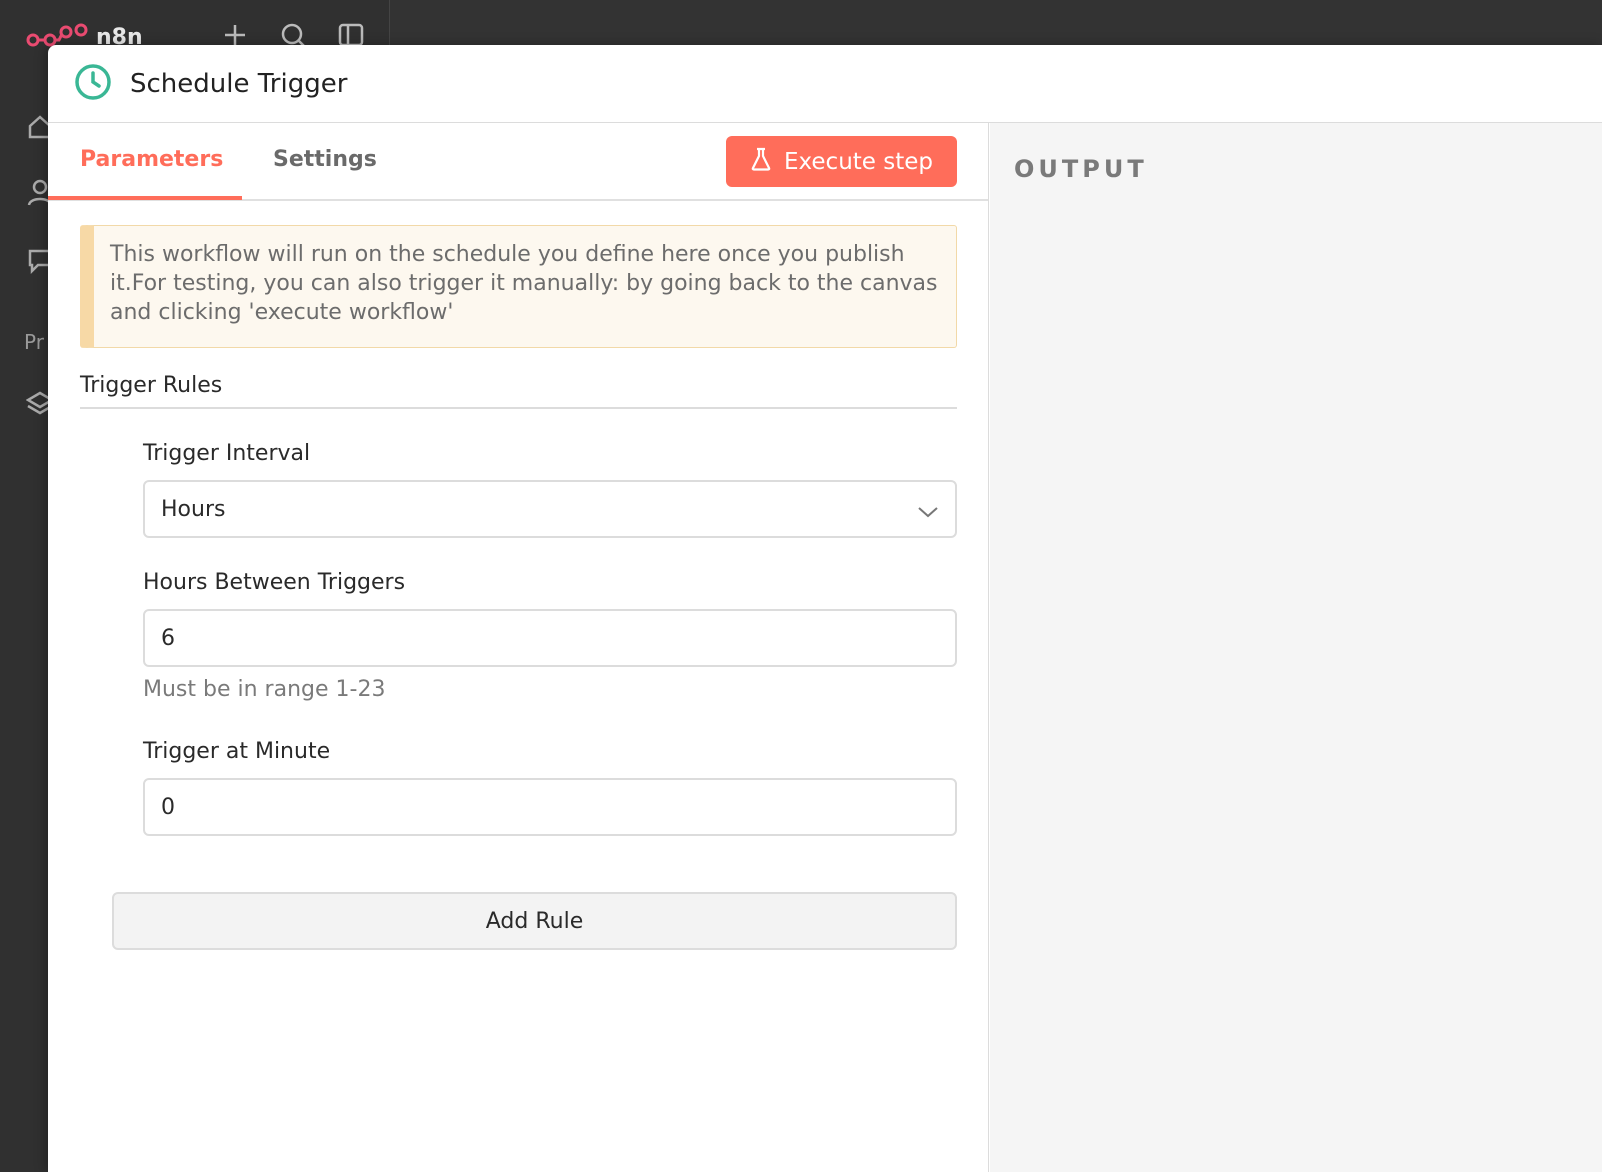  What do you see at coordinates (534, 921) in the screenshot?
I see `add-rule-button: Add Rule` at bounding box center [534, 921].